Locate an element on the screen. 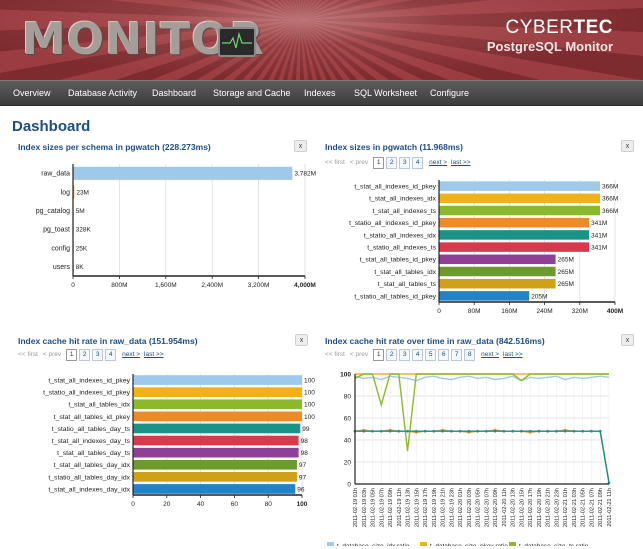 The height and width of the screenshot is (549, 643). pager-page-8: 8 is located at coordinates (470, 355).